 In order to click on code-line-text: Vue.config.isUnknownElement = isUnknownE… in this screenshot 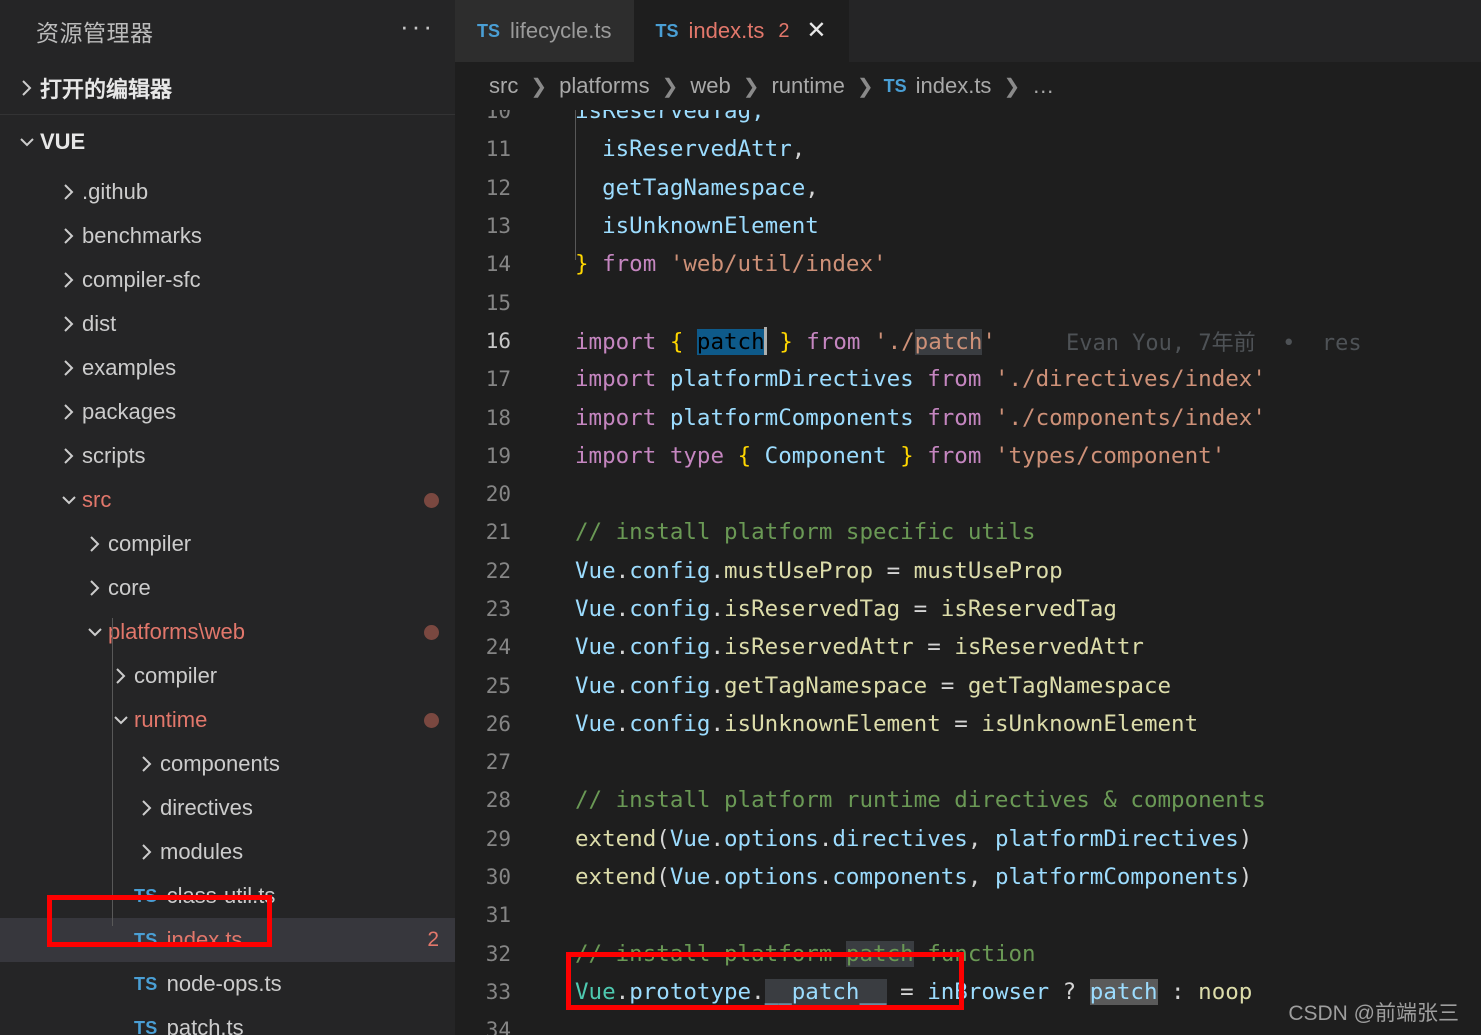, I will do `click(887, 723)`.